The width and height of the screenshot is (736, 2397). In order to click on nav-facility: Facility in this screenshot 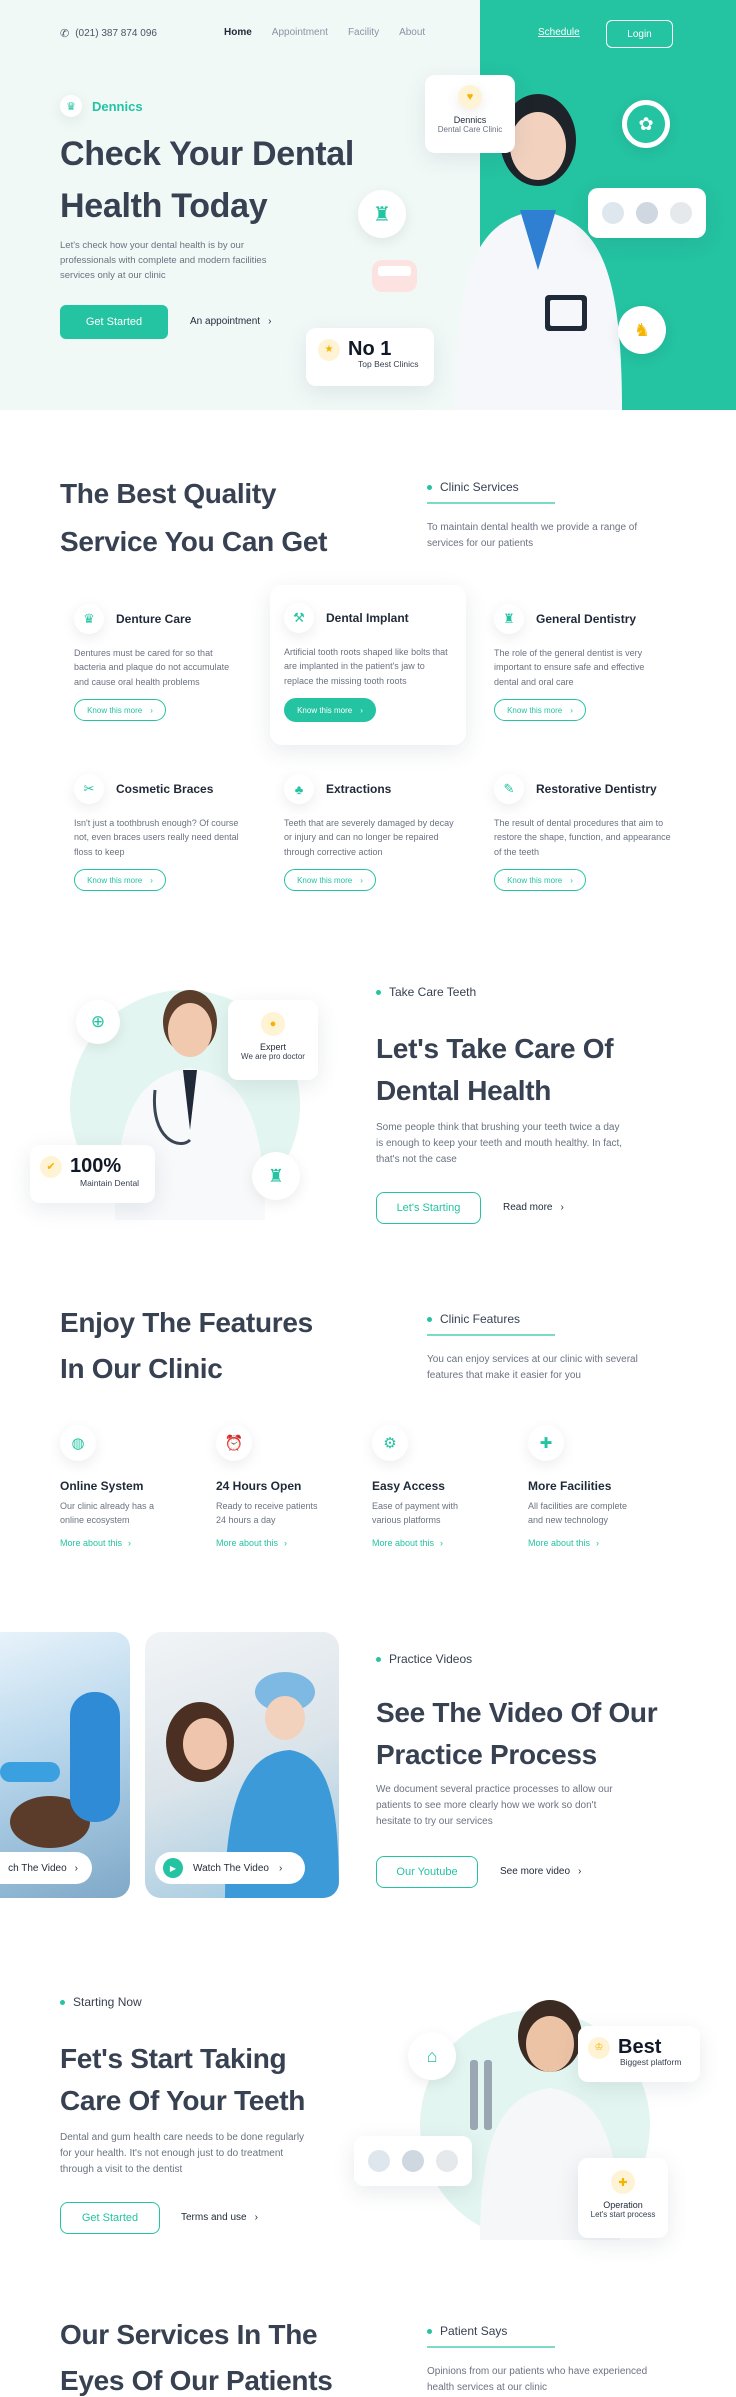, I will do `click(363, 32)`.